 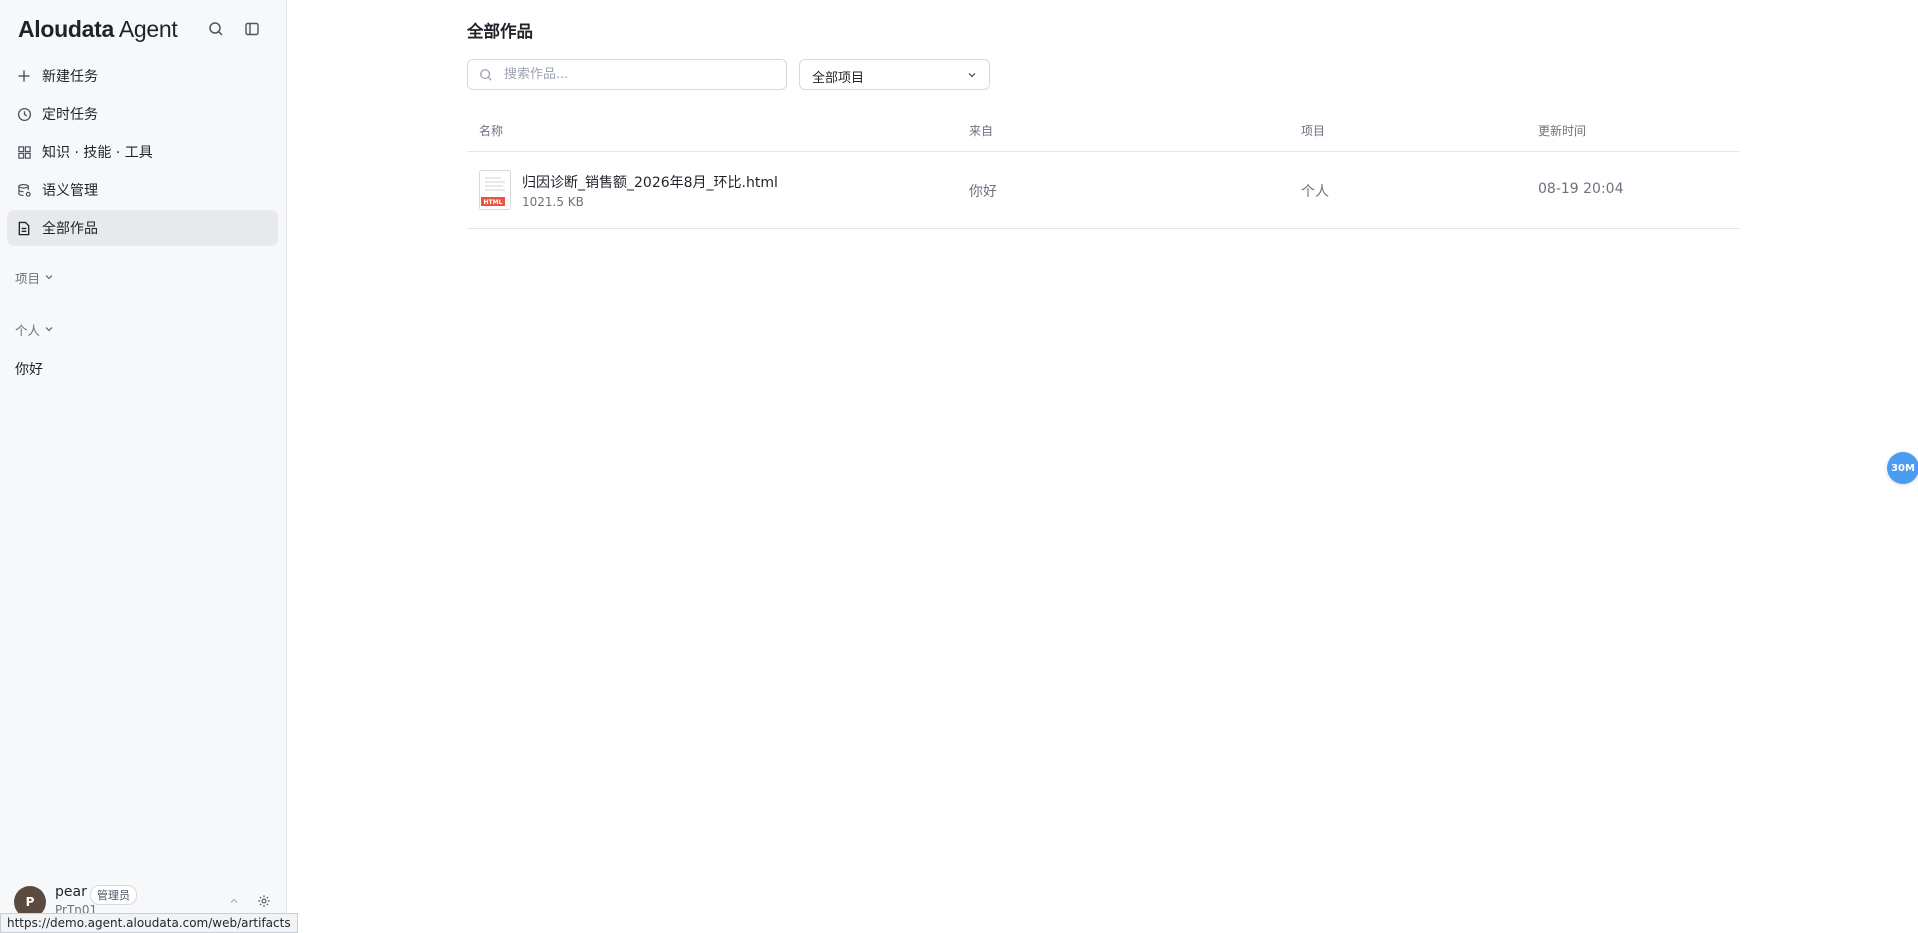 I want to click on cell-project: 个人, so click(x=1315, y=192).